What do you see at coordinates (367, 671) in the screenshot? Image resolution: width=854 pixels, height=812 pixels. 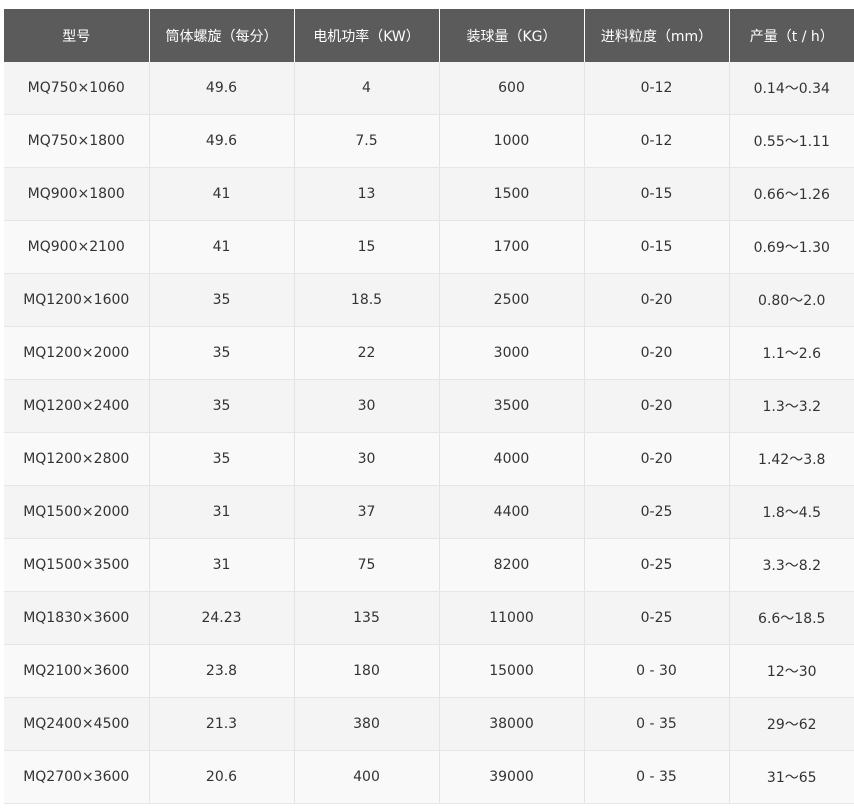 I see `cell-motor-power: 180` at bounding box center [367, 671].